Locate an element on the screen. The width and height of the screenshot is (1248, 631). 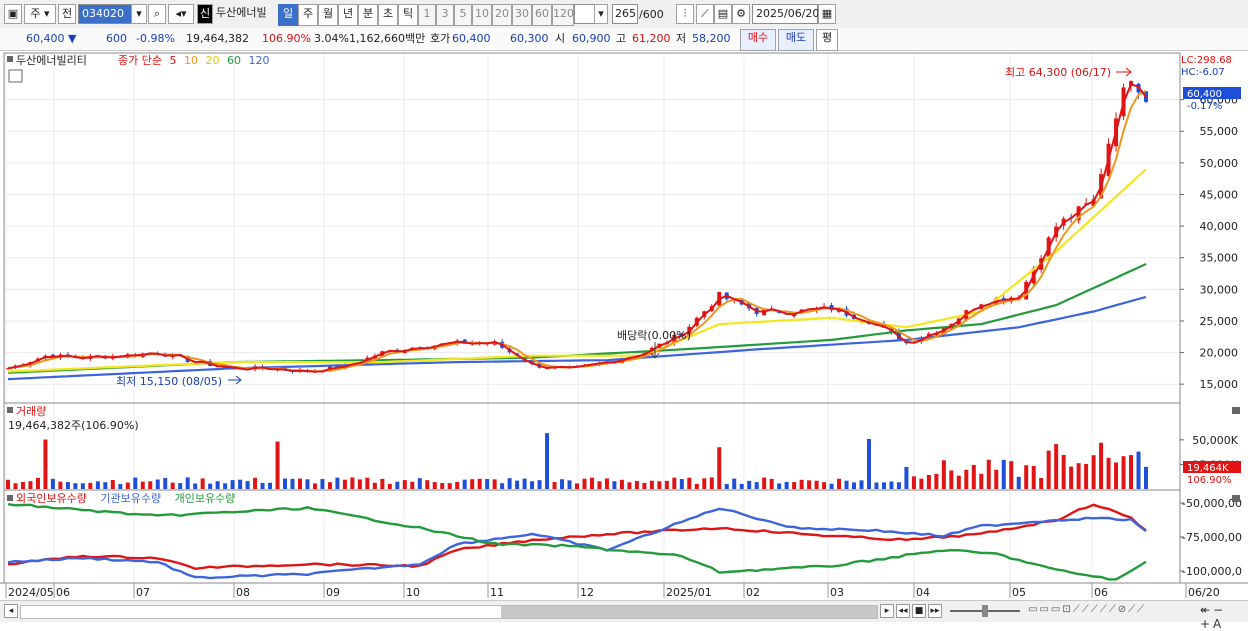
holdings-legend: 외국인보유수량 기관보유수량 개인보유수량 is located at coordinates (125, 498).